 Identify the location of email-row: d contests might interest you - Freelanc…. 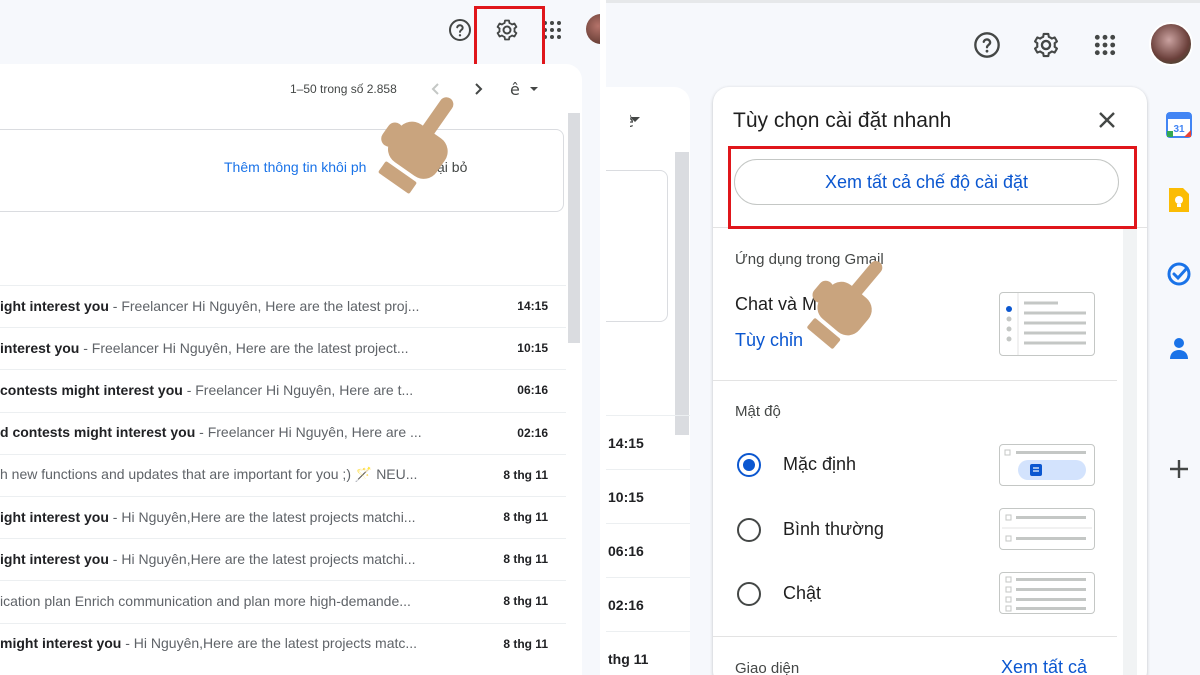
(283, 432).